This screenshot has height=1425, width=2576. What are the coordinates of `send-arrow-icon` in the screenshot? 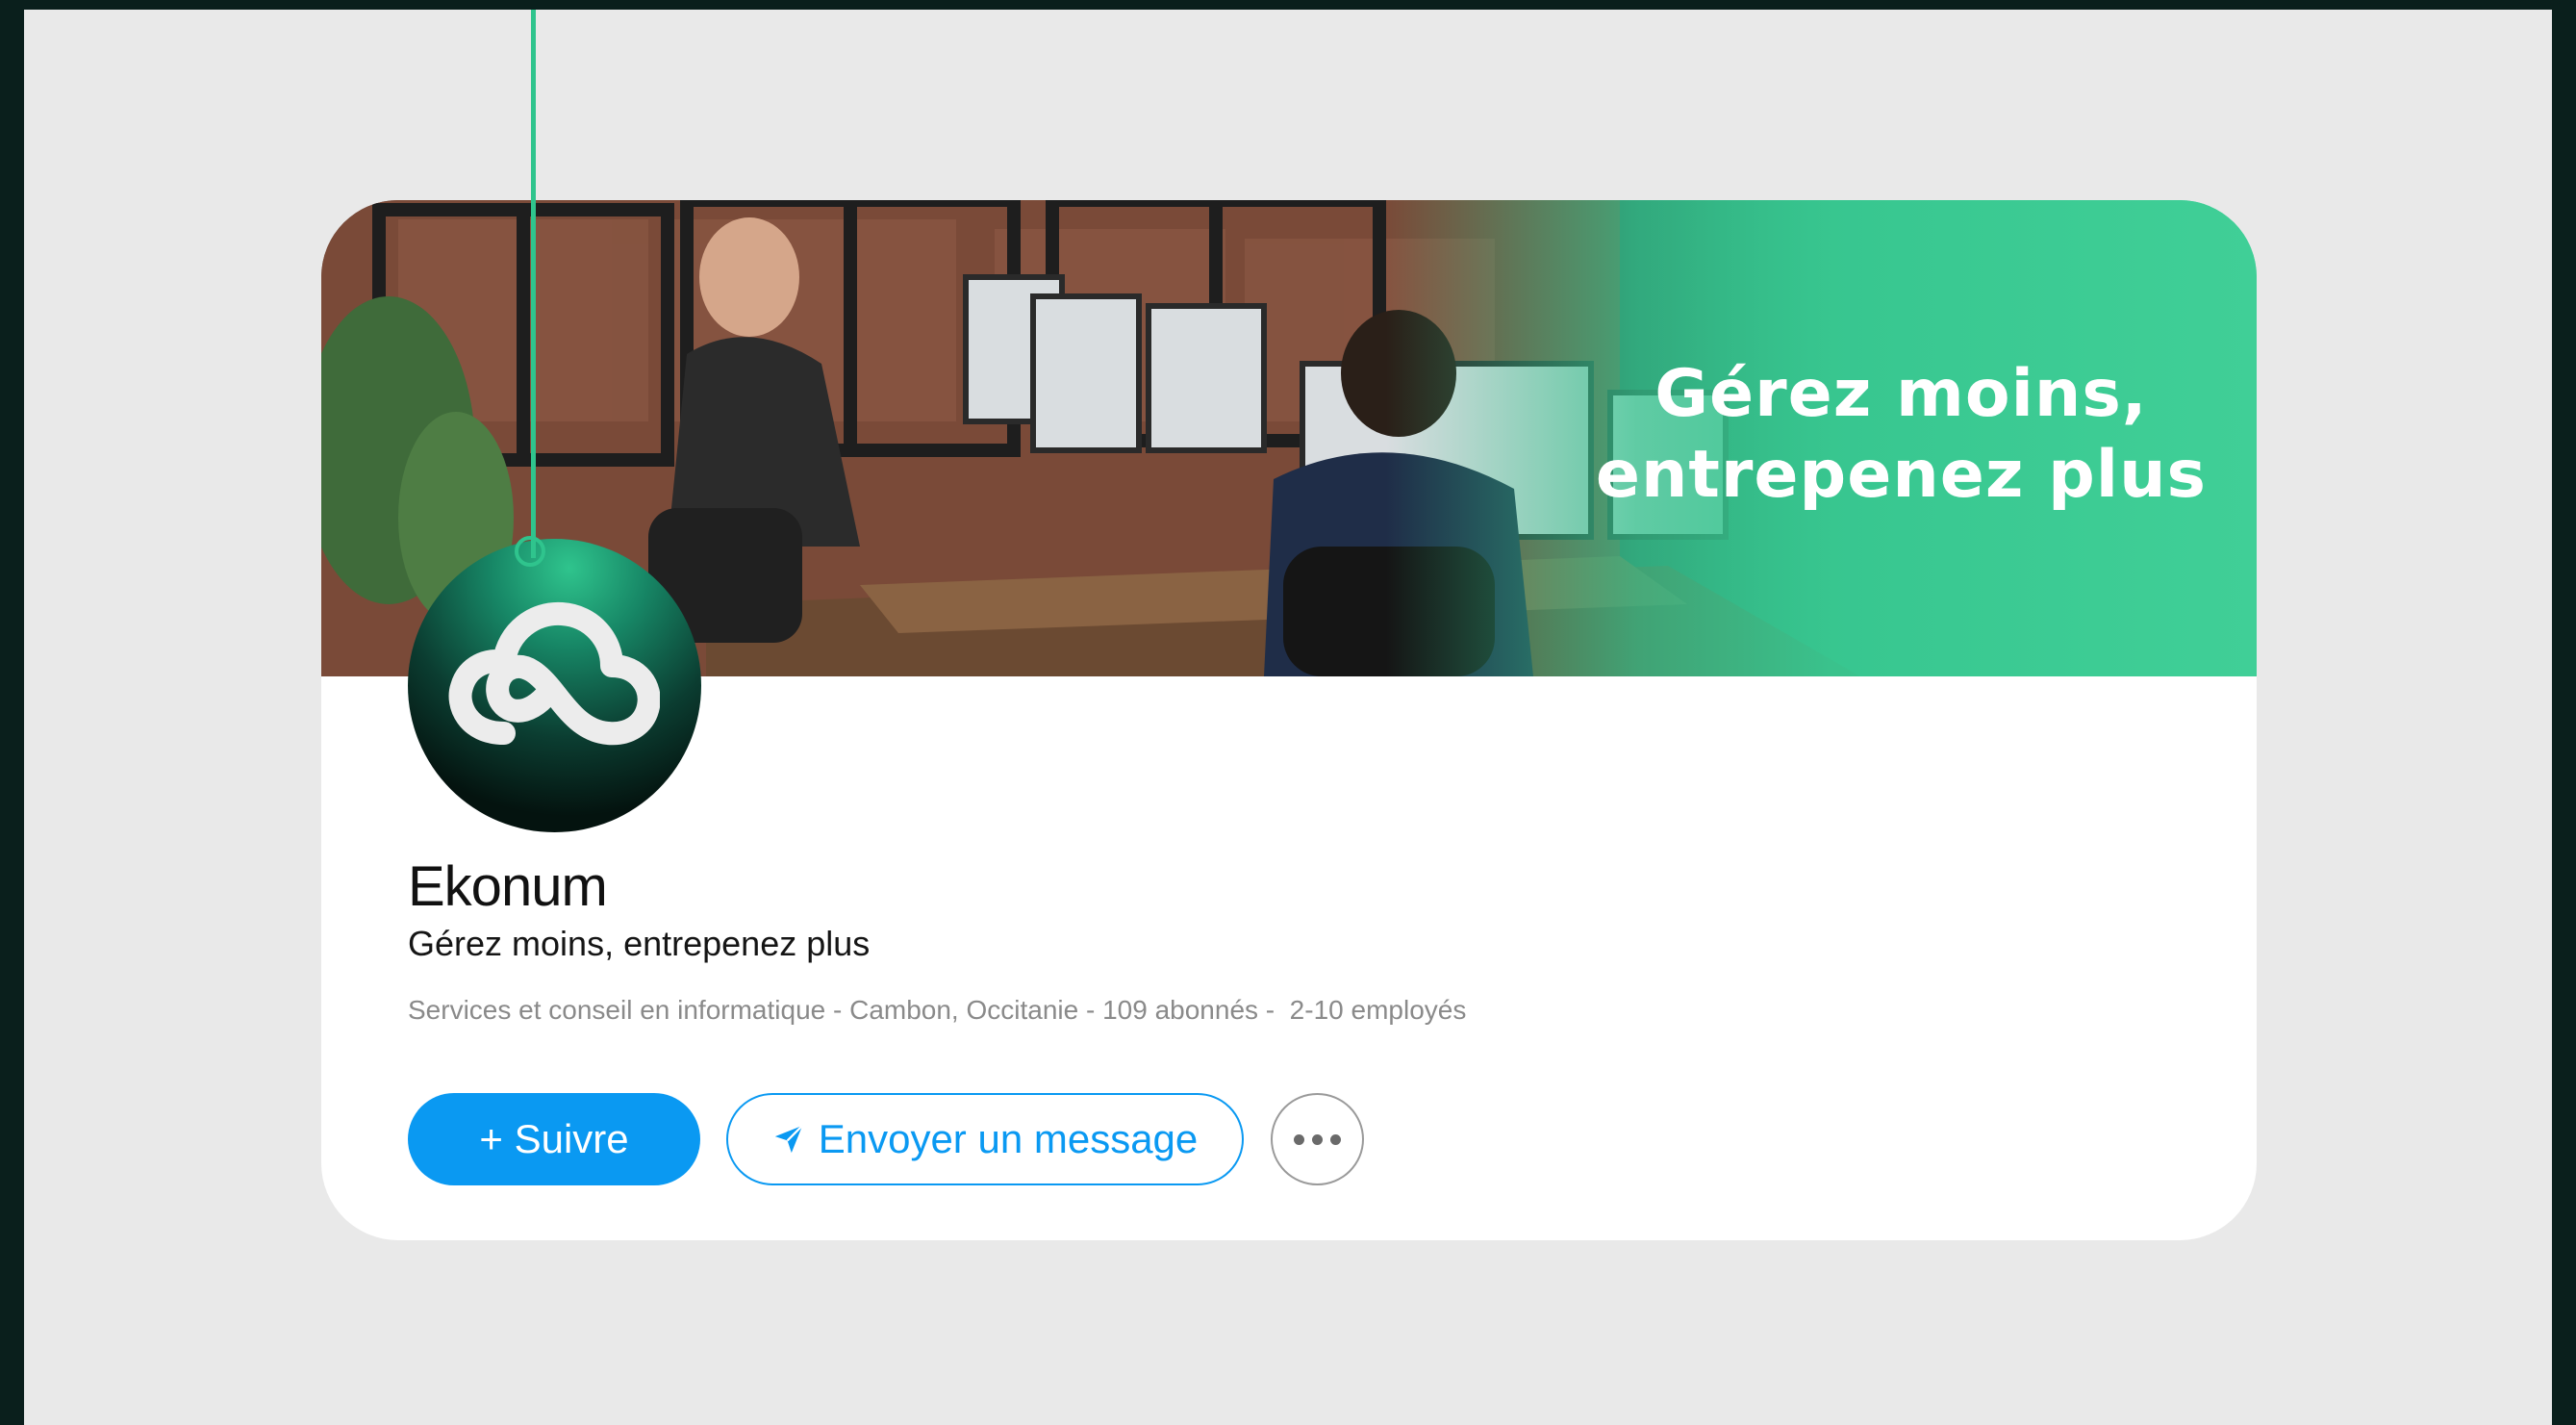 It's located at (788, 1140).